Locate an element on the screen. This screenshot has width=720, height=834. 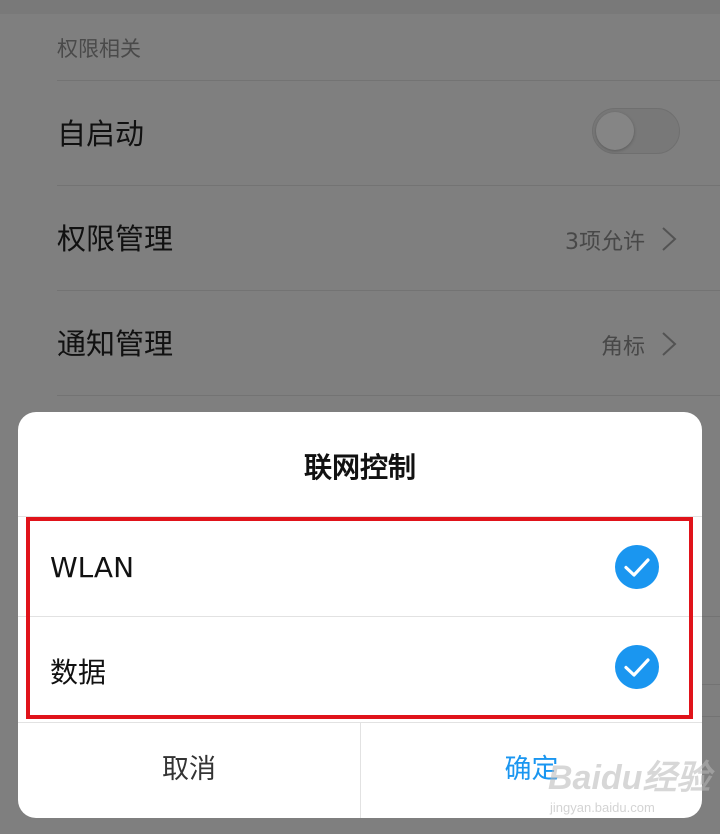
watermark-logo: Baidu经验 is located at coordinates (629, 778).